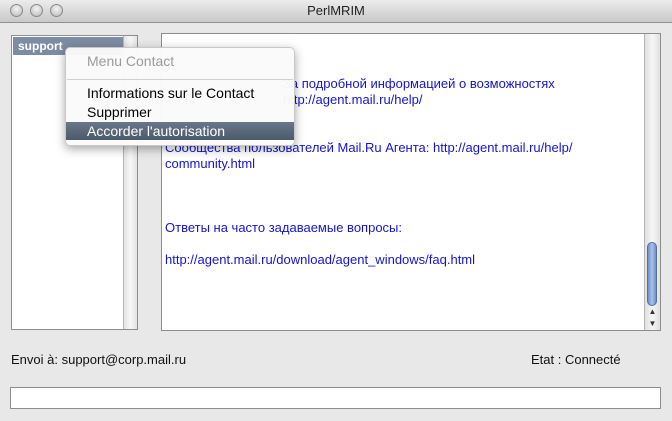 This screenshot has width=672, height=421. Describe the element at coordinates (180, 112) in the screenshot. I see `menu-item-delete: Supprimer` at that location.